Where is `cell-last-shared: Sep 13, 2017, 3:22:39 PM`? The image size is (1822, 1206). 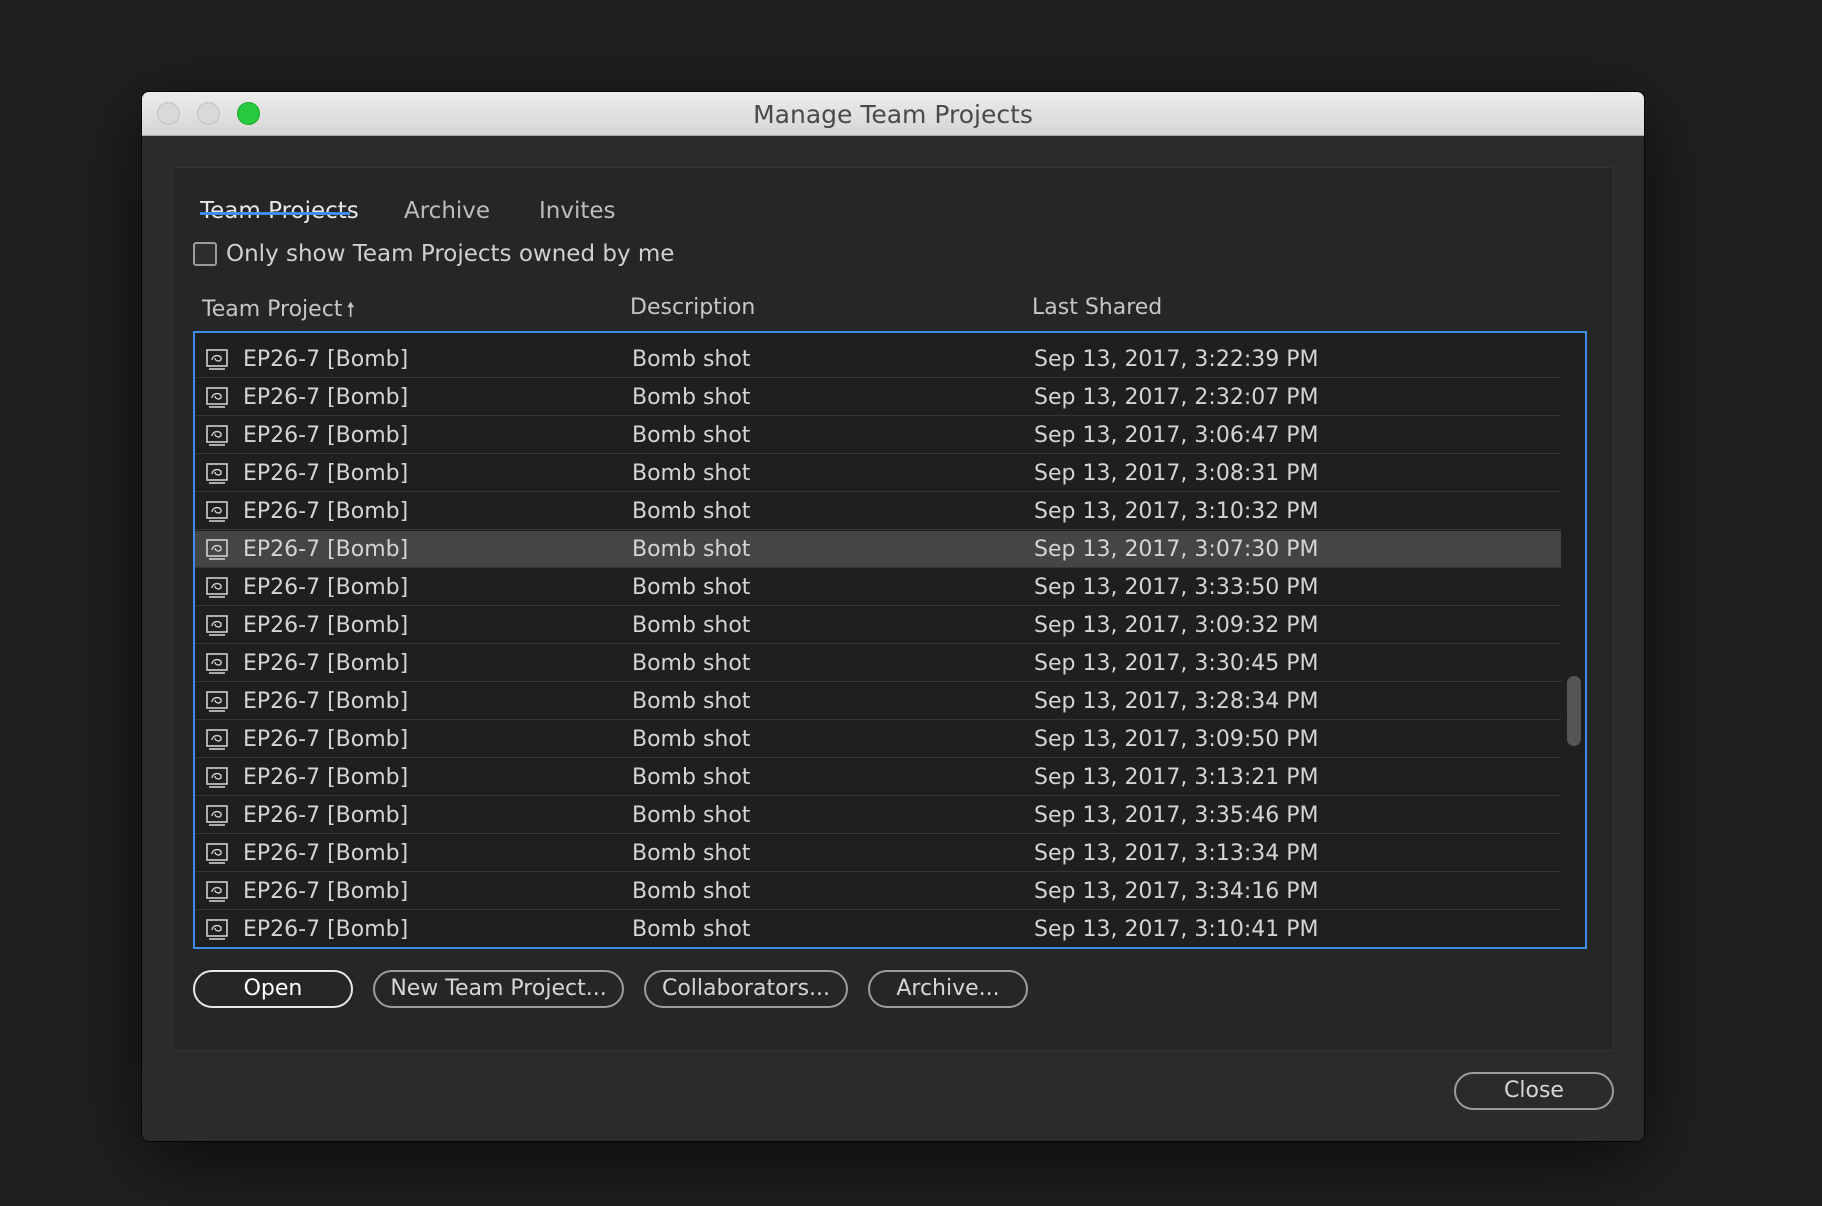 cell-last-shared: Sep 13, 2017, 3:22:39 PM is located at coordinates (1176, 359).